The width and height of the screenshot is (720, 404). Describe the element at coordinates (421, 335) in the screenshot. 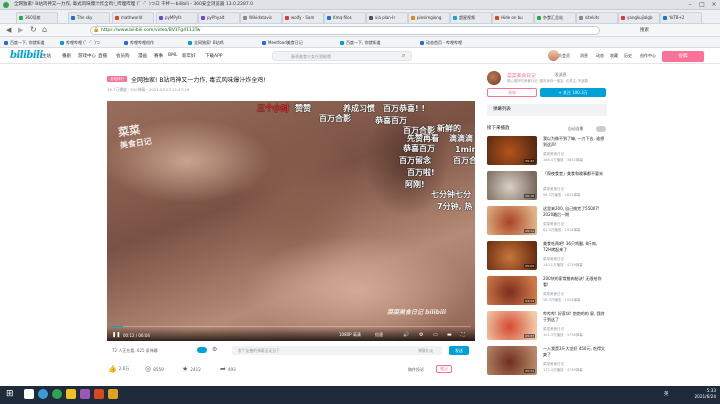

I see `settings-icon: ⚙` at that location.